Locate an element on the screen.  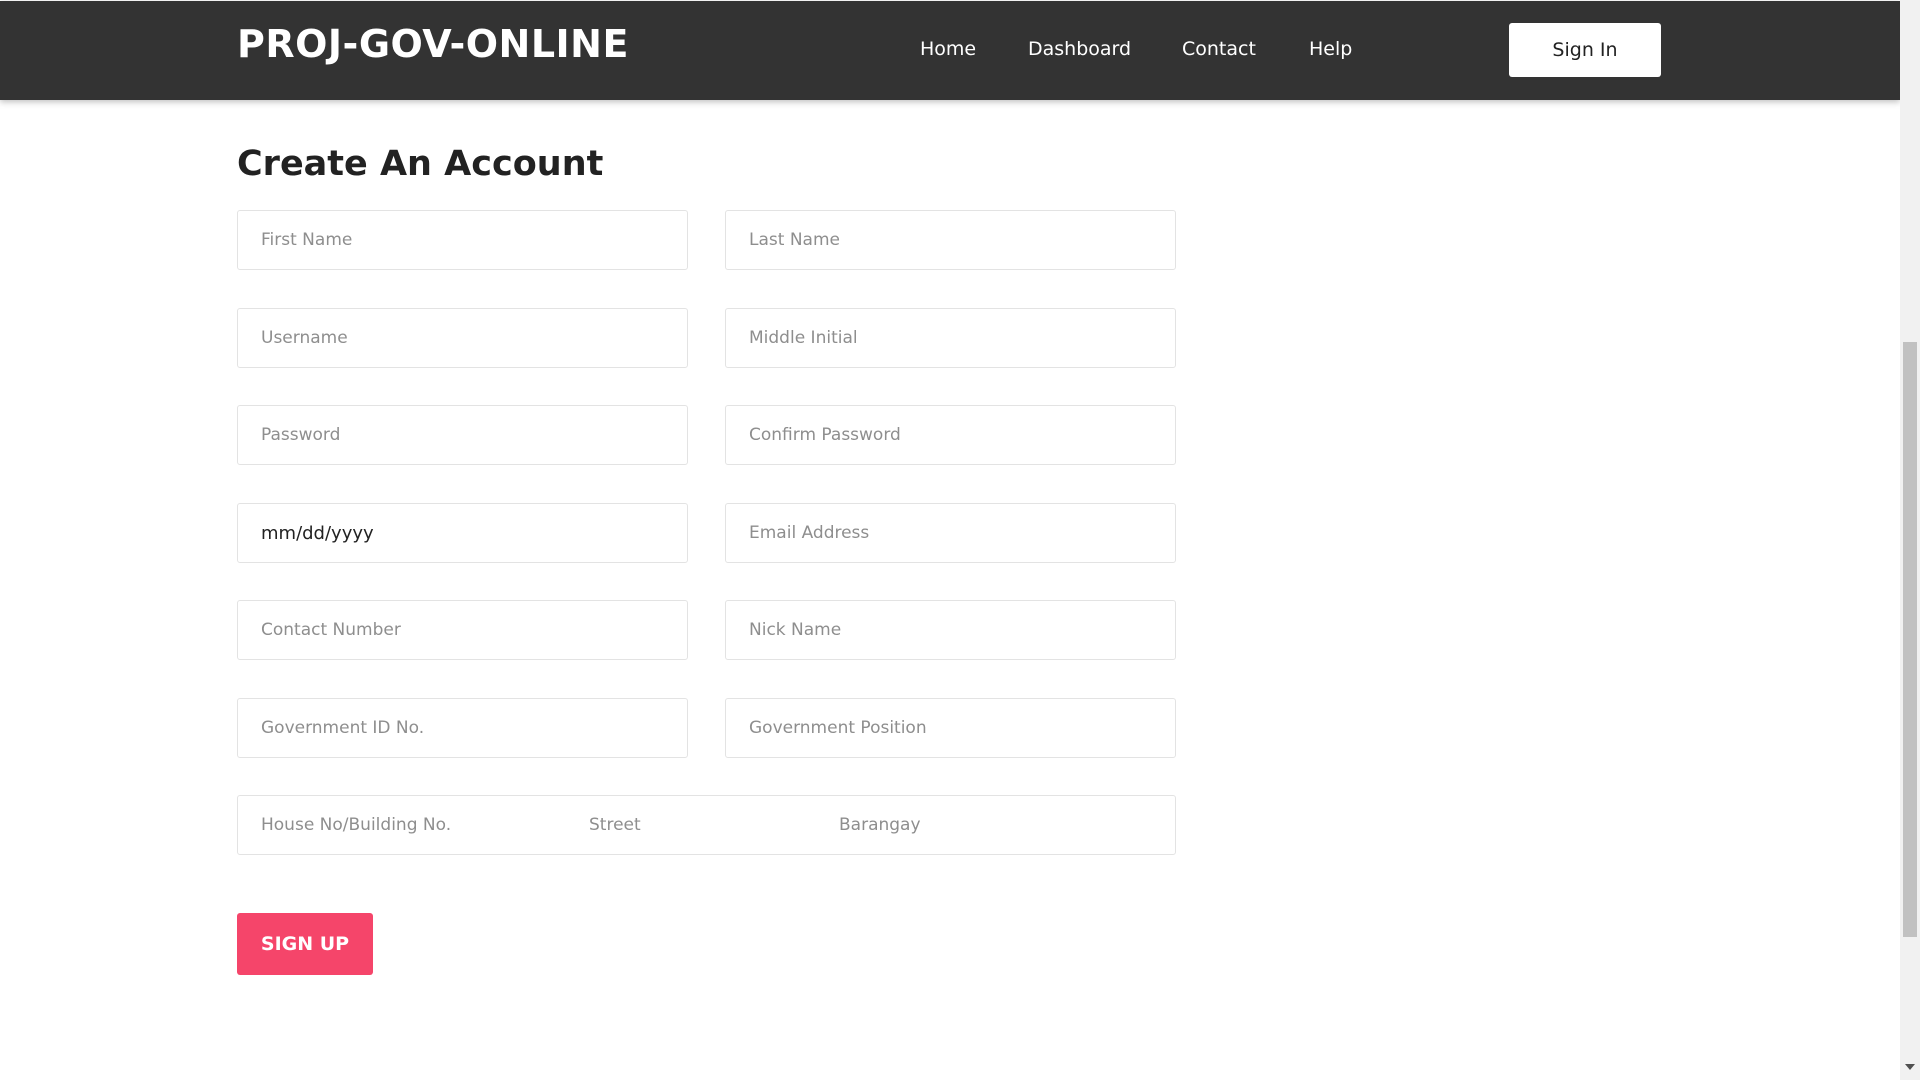
street-field is located at coordinates (704, 825).